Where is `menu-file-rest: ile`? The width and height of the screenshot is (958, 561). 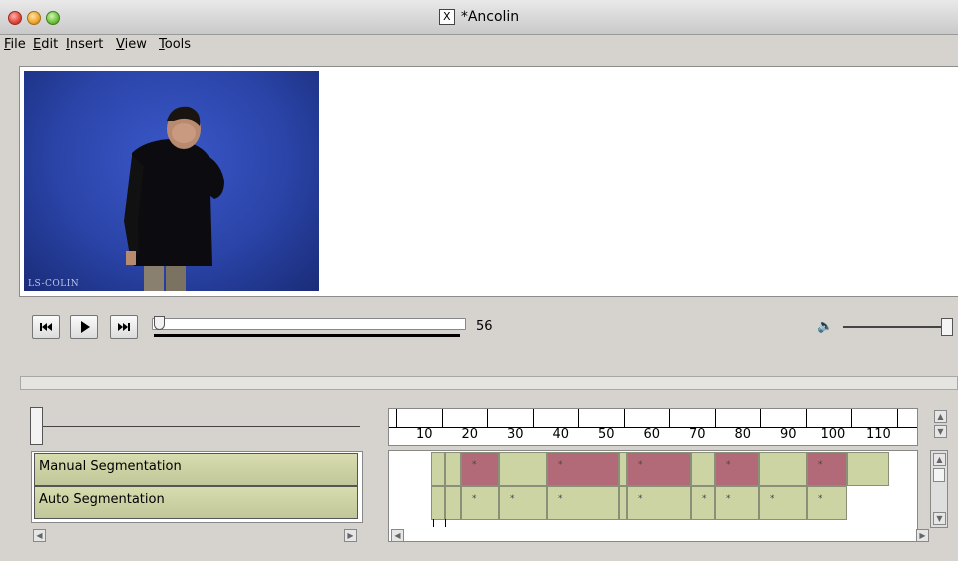 menu-file-rest: ile is located at coordinates (18, 44).